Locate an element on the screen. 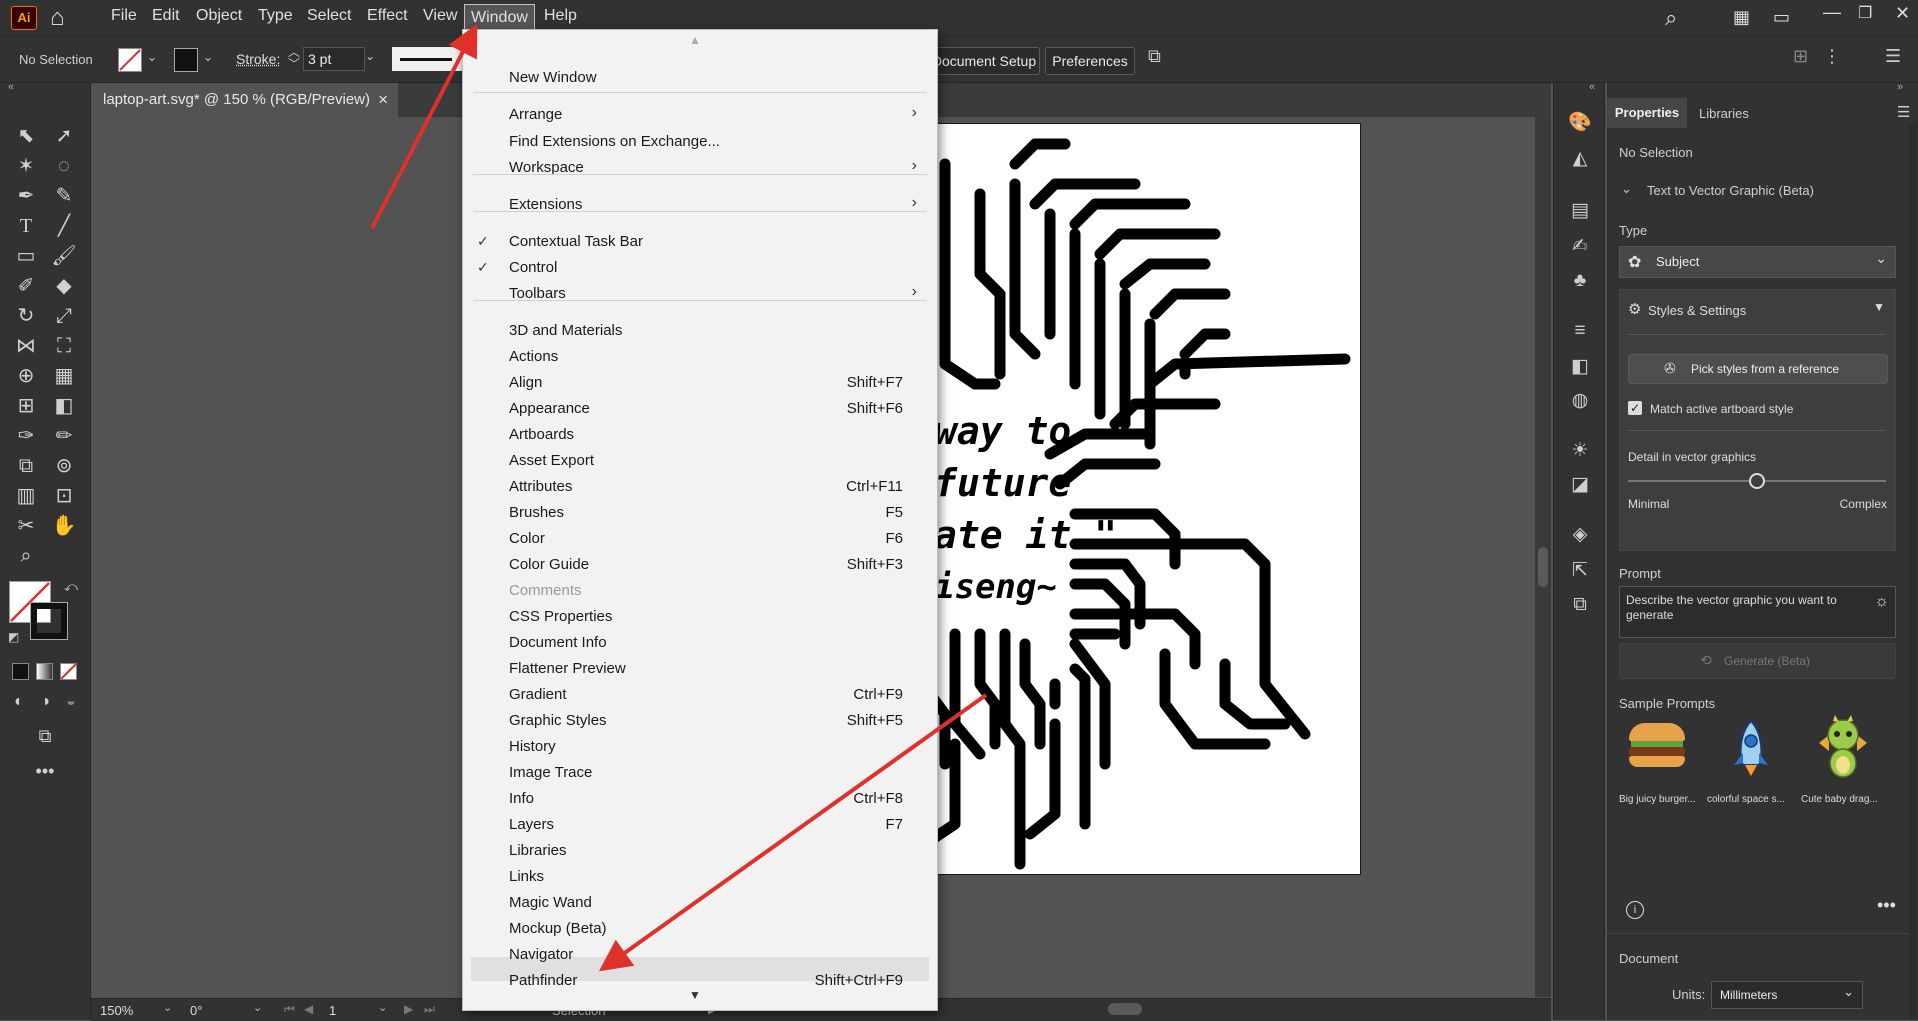  artboards-panel-icon: ⧉ is located at coordinates (1580, 605).